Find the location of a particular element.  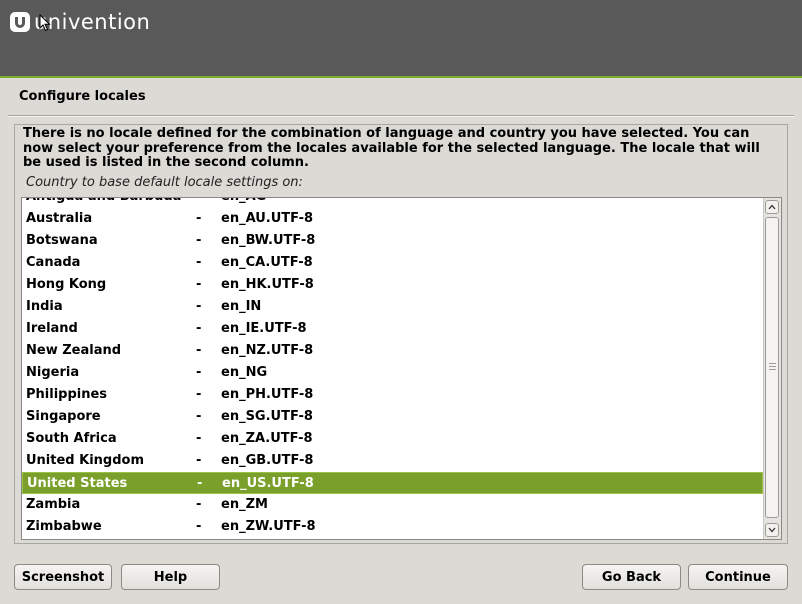

locale-code: en_BW.UTF-8 is located at coordinates (268, 240).